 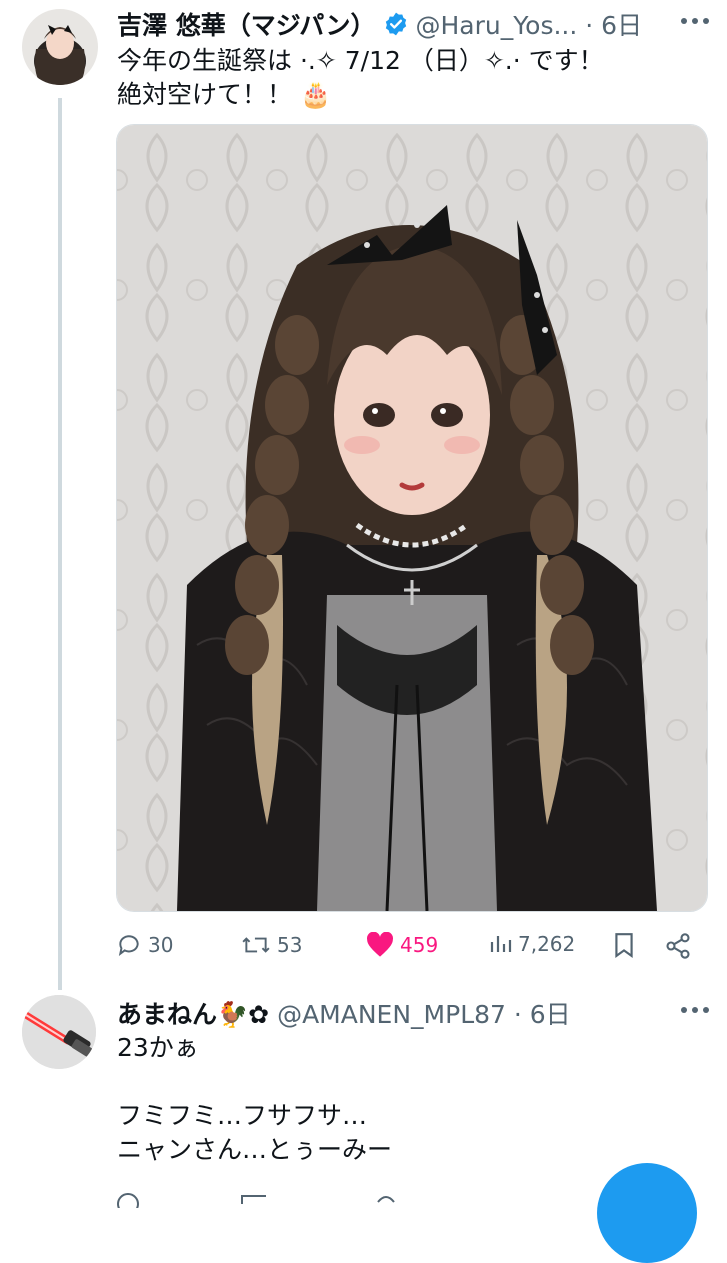 I want to click on views-chart-icon, so click(x=501, y=944).